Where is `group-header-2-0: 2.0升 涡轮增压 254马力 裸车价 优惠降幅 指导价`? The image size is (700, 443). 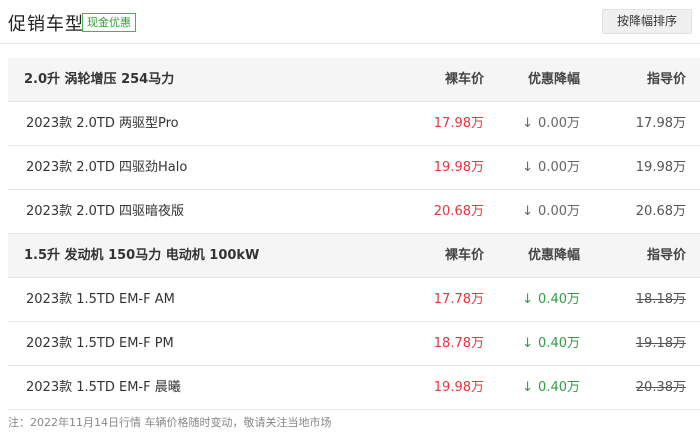
group-header-2-0: 2.0升 涡轮增压 254马力 裸车价 优惠降幅 指导价 is located at coordinates (354, 80).